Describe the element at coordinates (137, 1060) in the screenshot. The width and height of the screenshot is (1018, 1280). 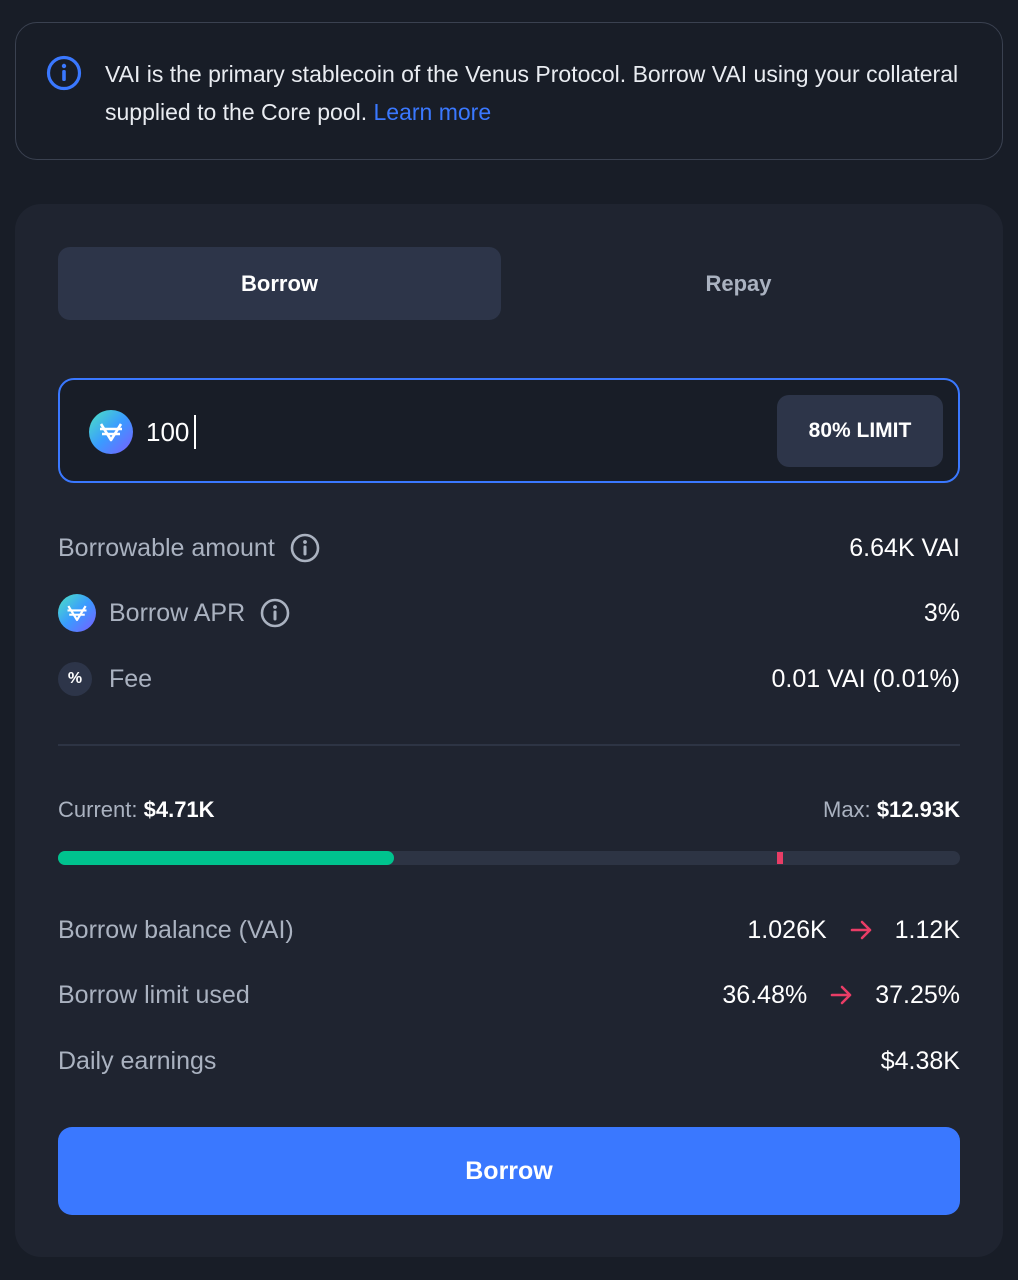
I see `daily-earnings-label: Daily earnings` at that location.